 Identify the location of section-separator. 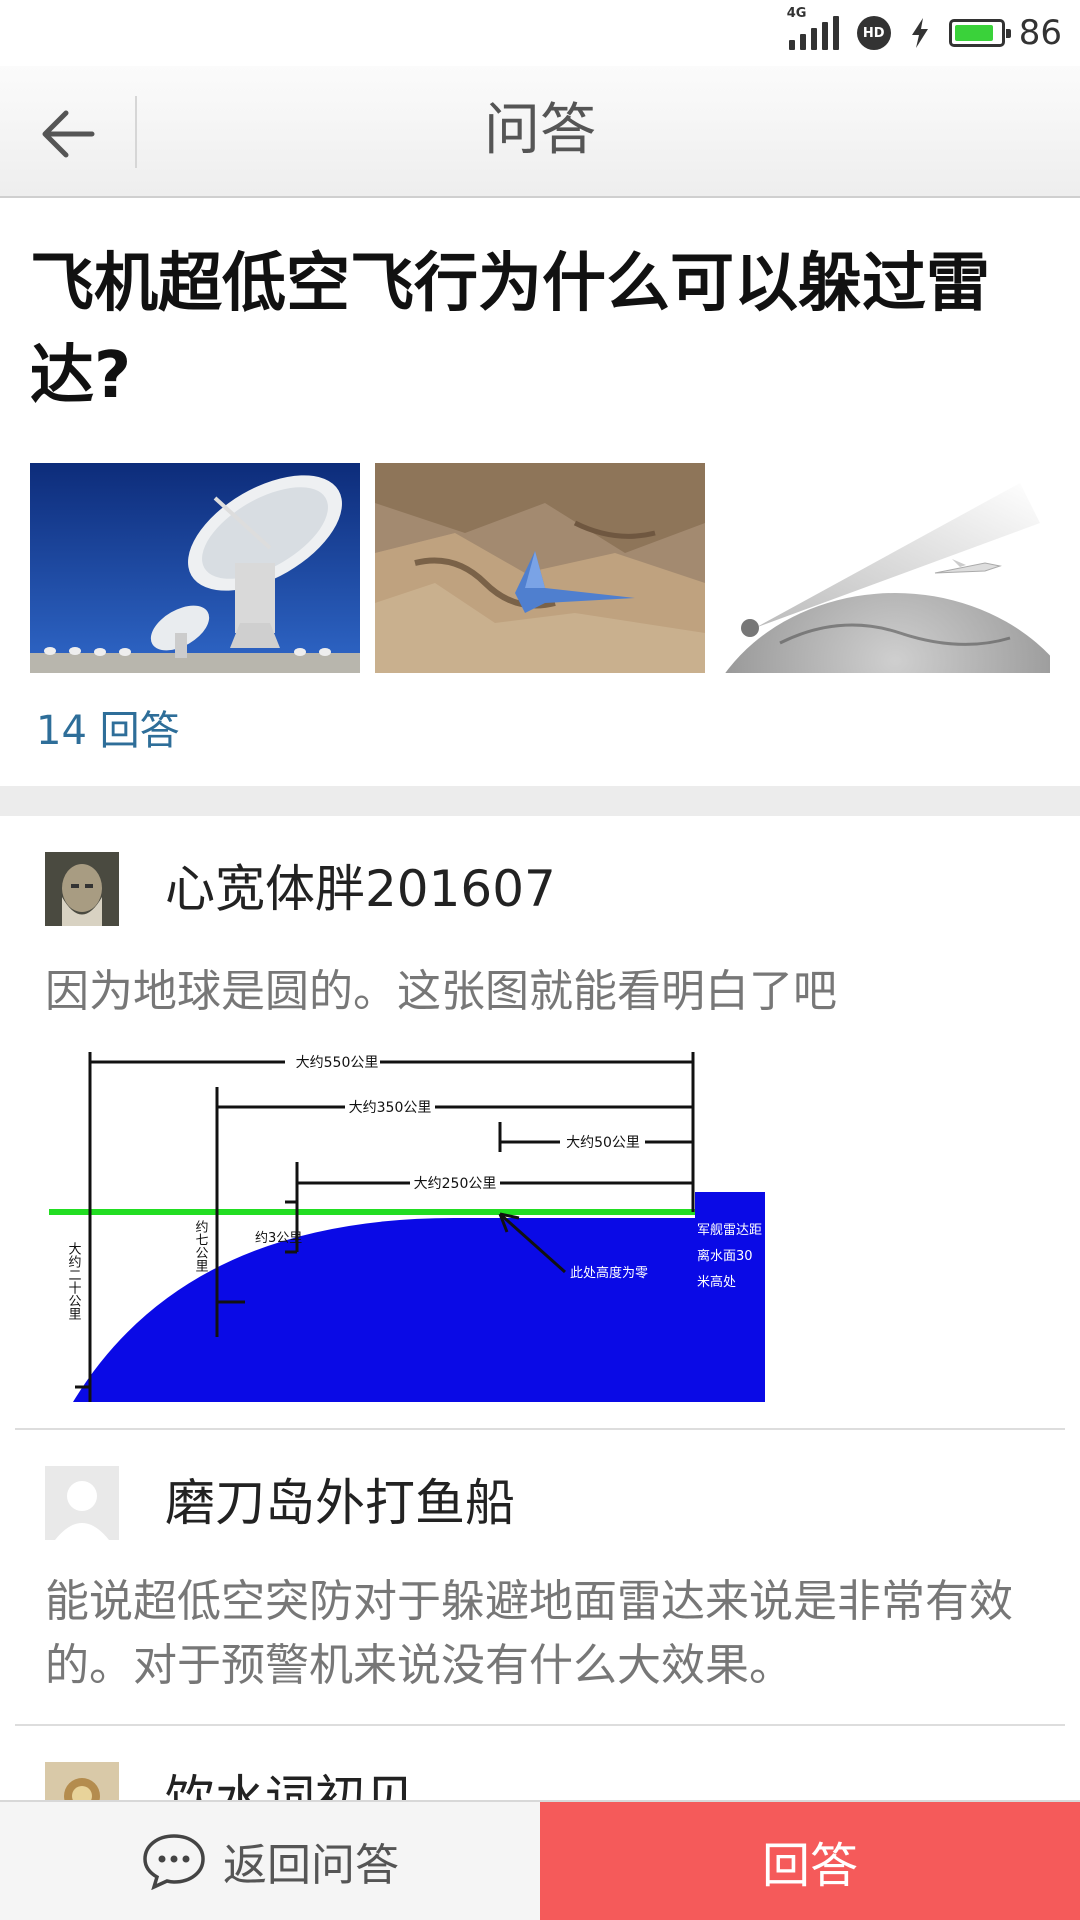
(540, 801).